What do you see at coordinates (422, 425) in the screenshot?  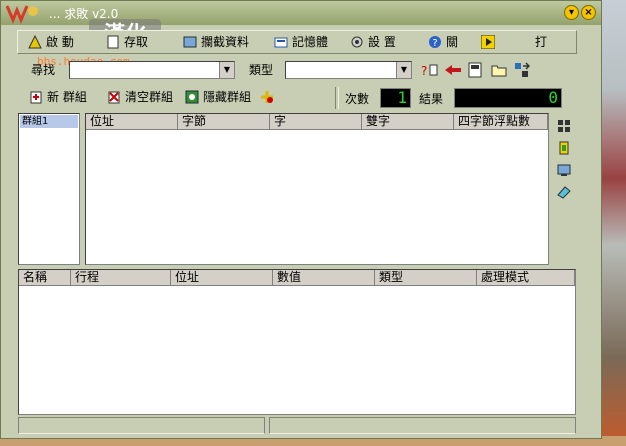 I see `status-pane-right` at bounding box center [422, 425].